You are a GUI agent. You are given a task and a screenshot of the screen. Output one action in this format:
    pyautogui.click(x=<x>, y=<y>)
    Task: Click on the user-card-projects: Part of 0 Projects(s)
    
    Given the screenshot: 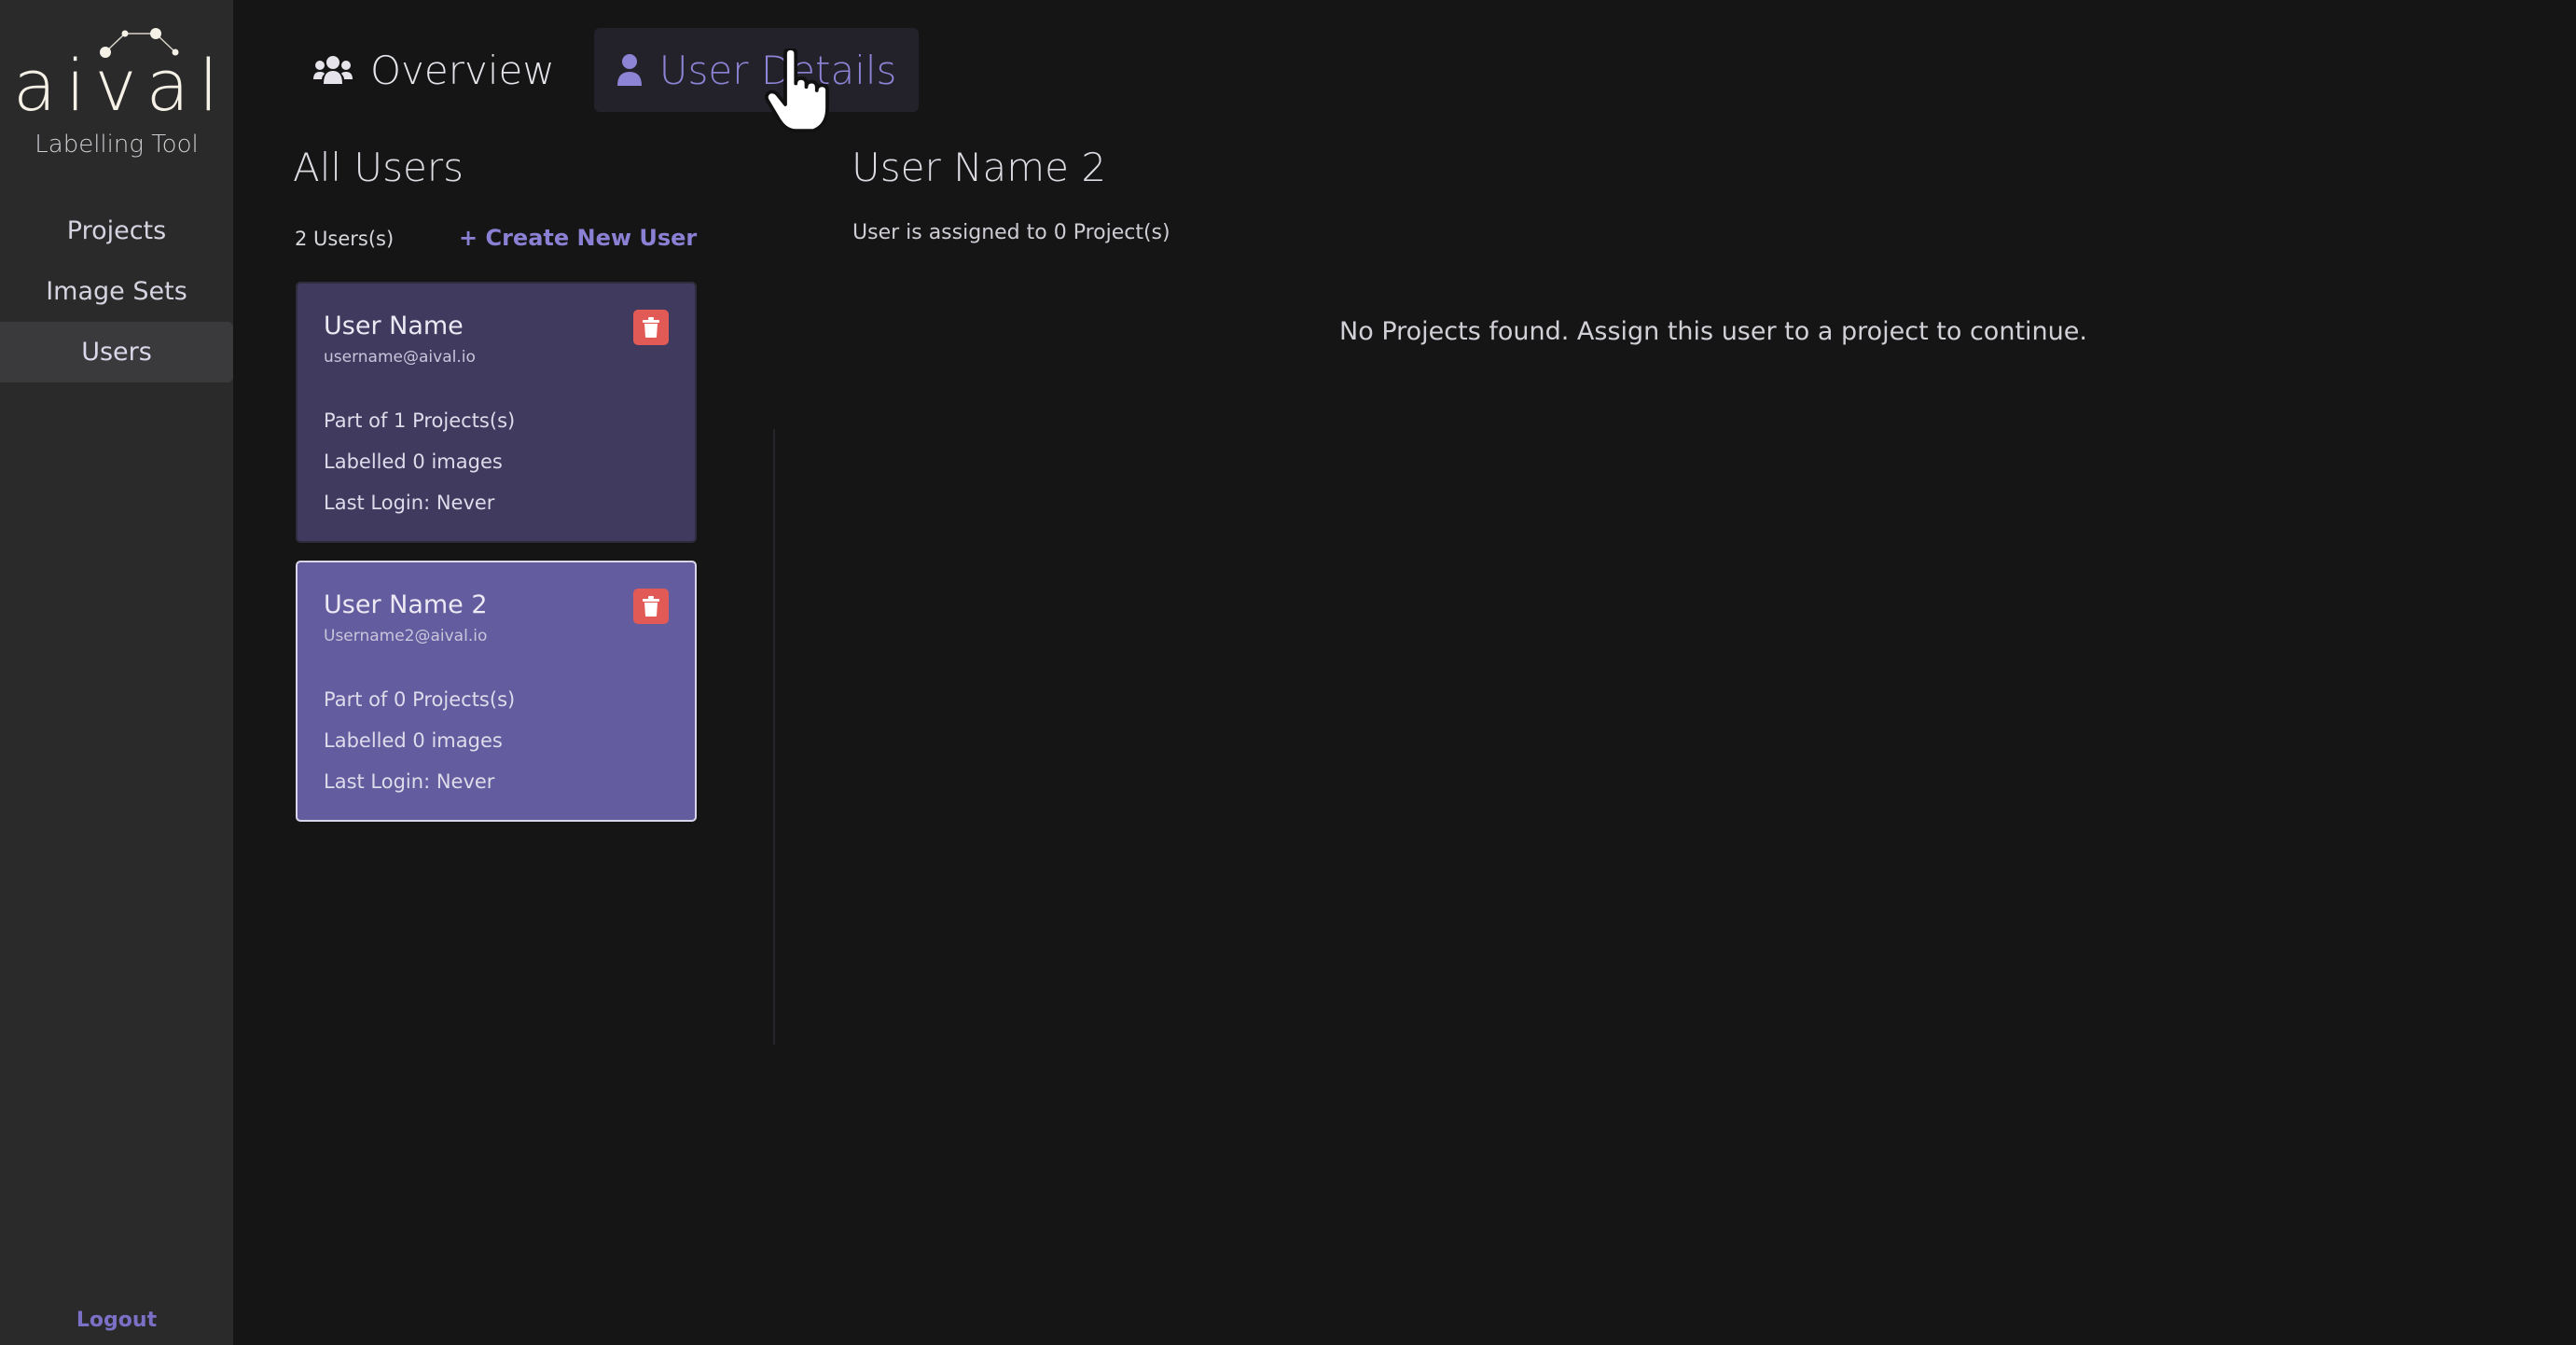 What is the action you would take?
    pyautogui.click(x=420, y=699)
    